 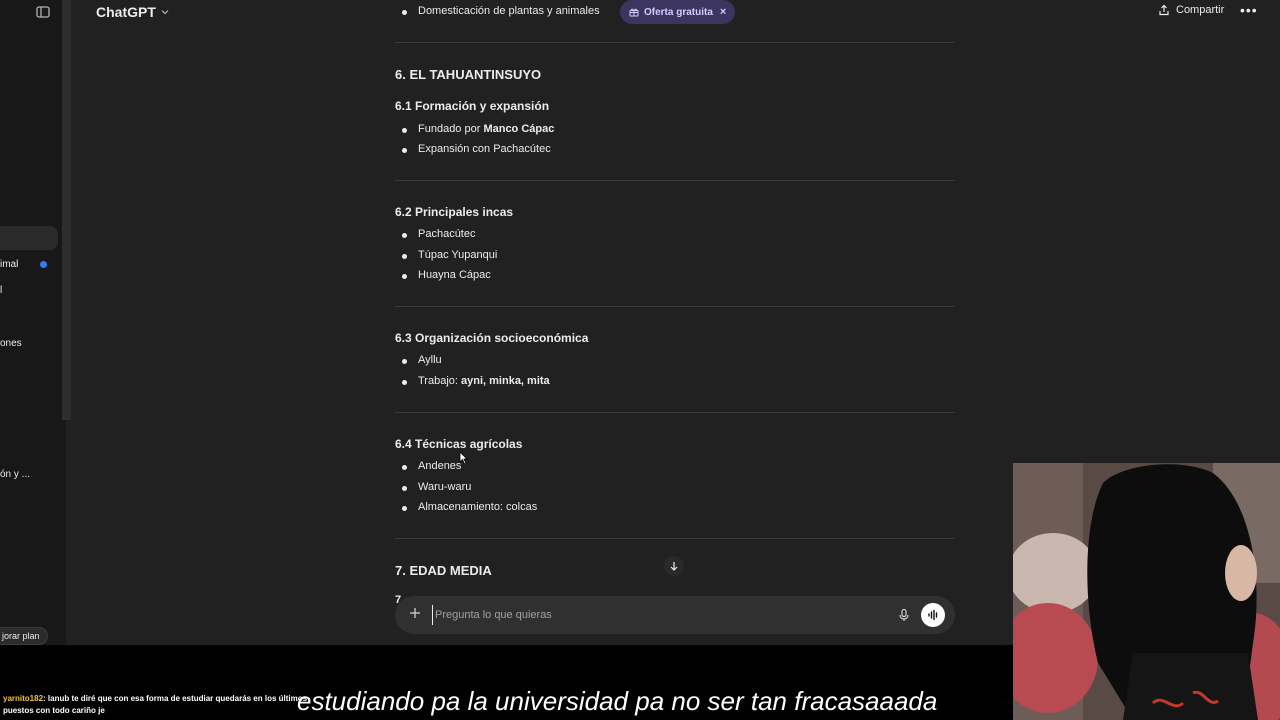 What do you see at coordinates (472, 106) in the screenshot?
I see `subsection-heading: 6.1 Formación y expansión` at bounding box center [472, 106].